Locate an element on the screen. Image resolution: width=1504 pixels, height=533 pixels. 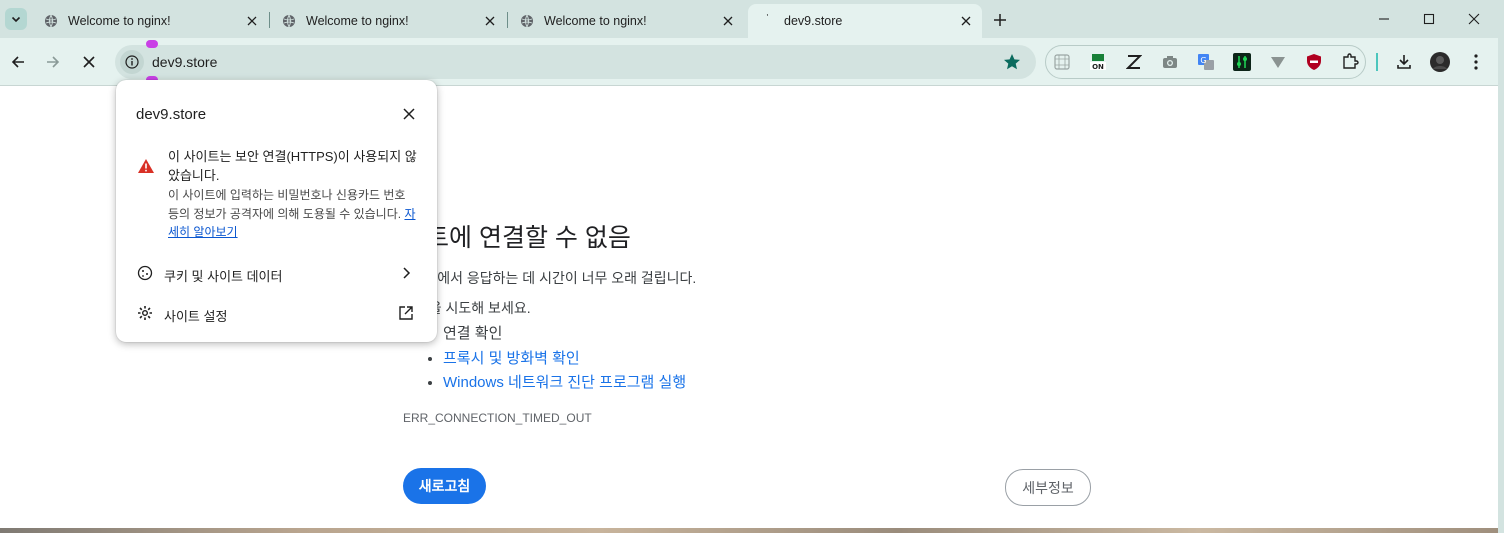
suggestion-link-text: 프록시 및 방화벽 확인 is located at coordinates (511, 358).